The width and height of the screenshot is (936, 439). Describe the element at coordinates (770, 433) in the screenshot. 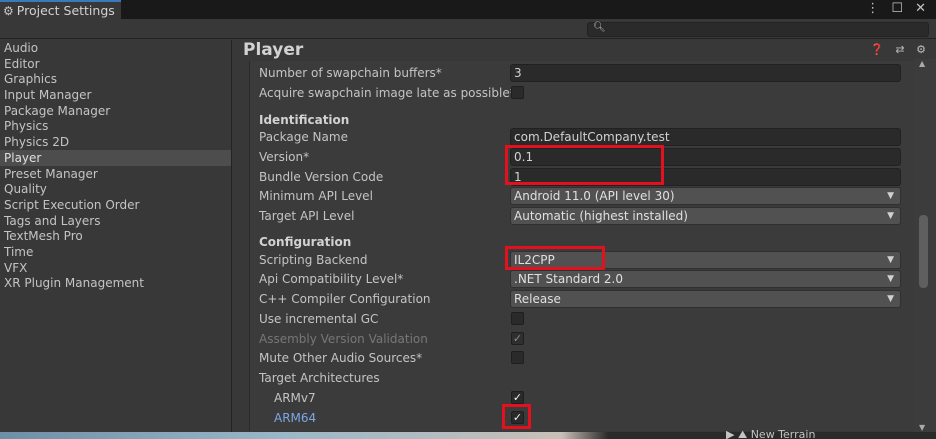

I see `hierarchy-item-new-terrain: ▶ ⛰ New Terrain` at that location.